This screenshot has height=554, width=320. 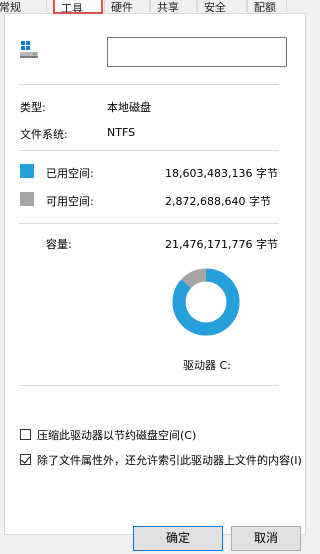 What do you see at coordinates (129, 107) in the screenshot?
I see `type-value: 本地磁盘` at bounding box center [129, 107].